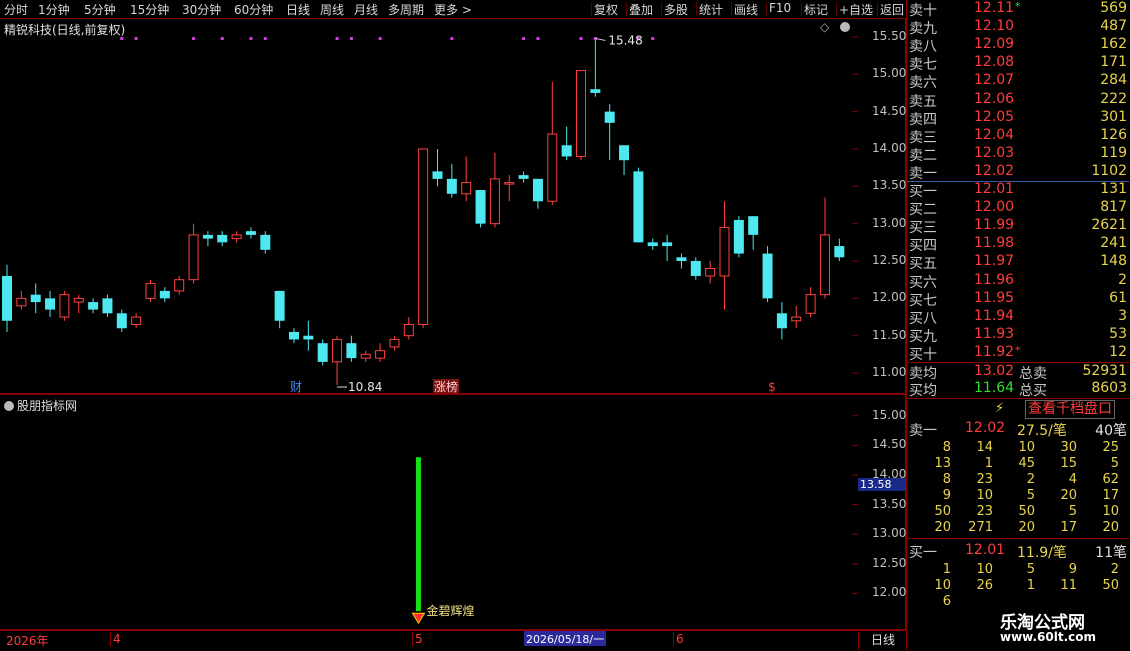  What do you see at coordinates (1018, 226) in the screenshot?
I see `bid-row: 买三 11.99 2621` at bounding box center [1018, 226].